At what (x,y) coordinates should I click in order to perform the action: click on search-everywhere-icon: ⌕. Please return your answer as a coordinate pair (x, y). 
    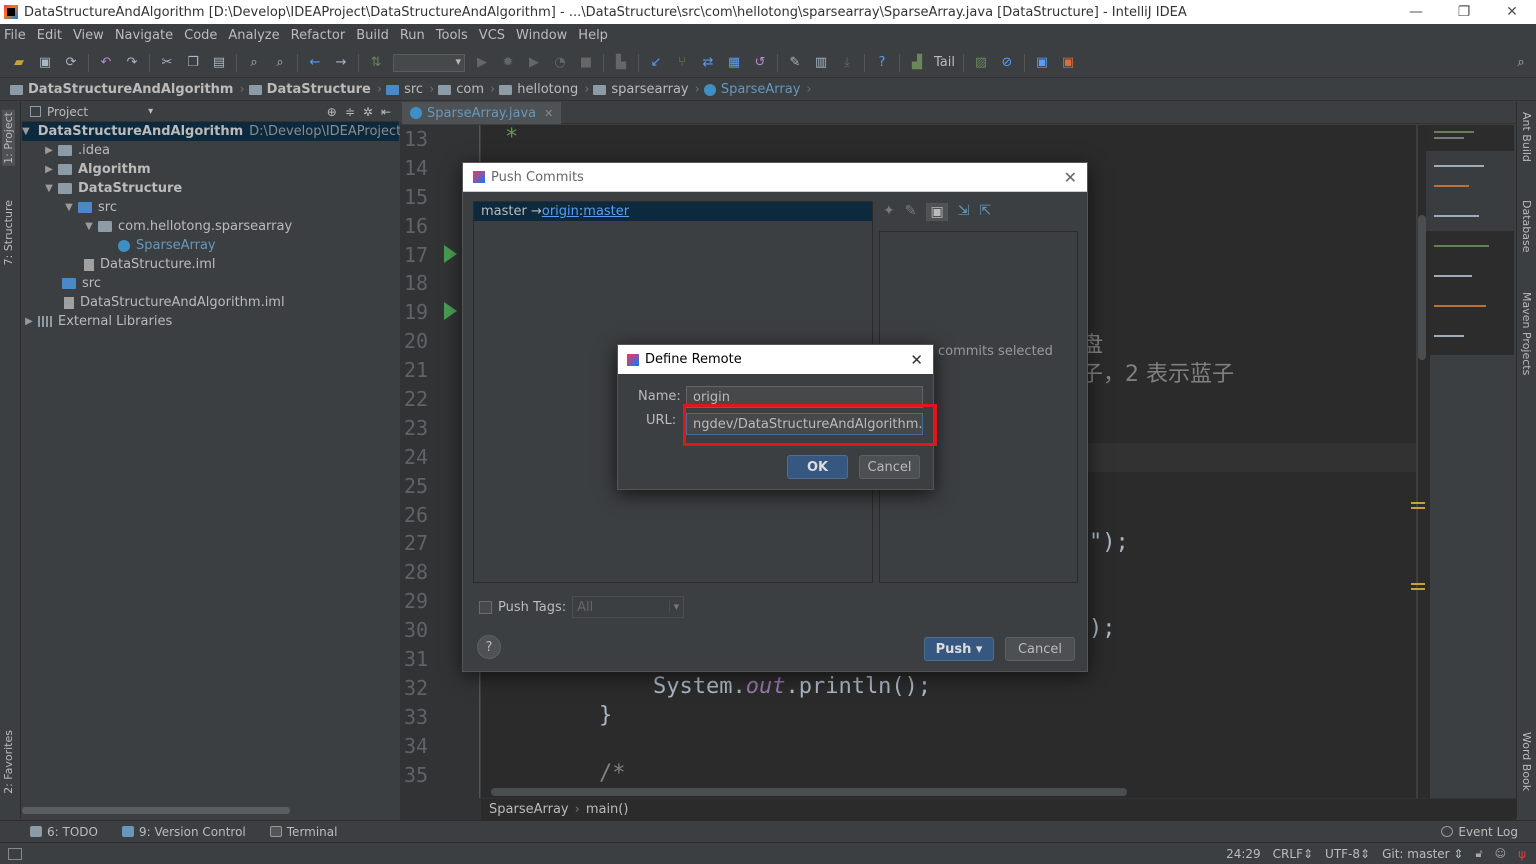
    Looking at the image, I should click on (1521, 63).